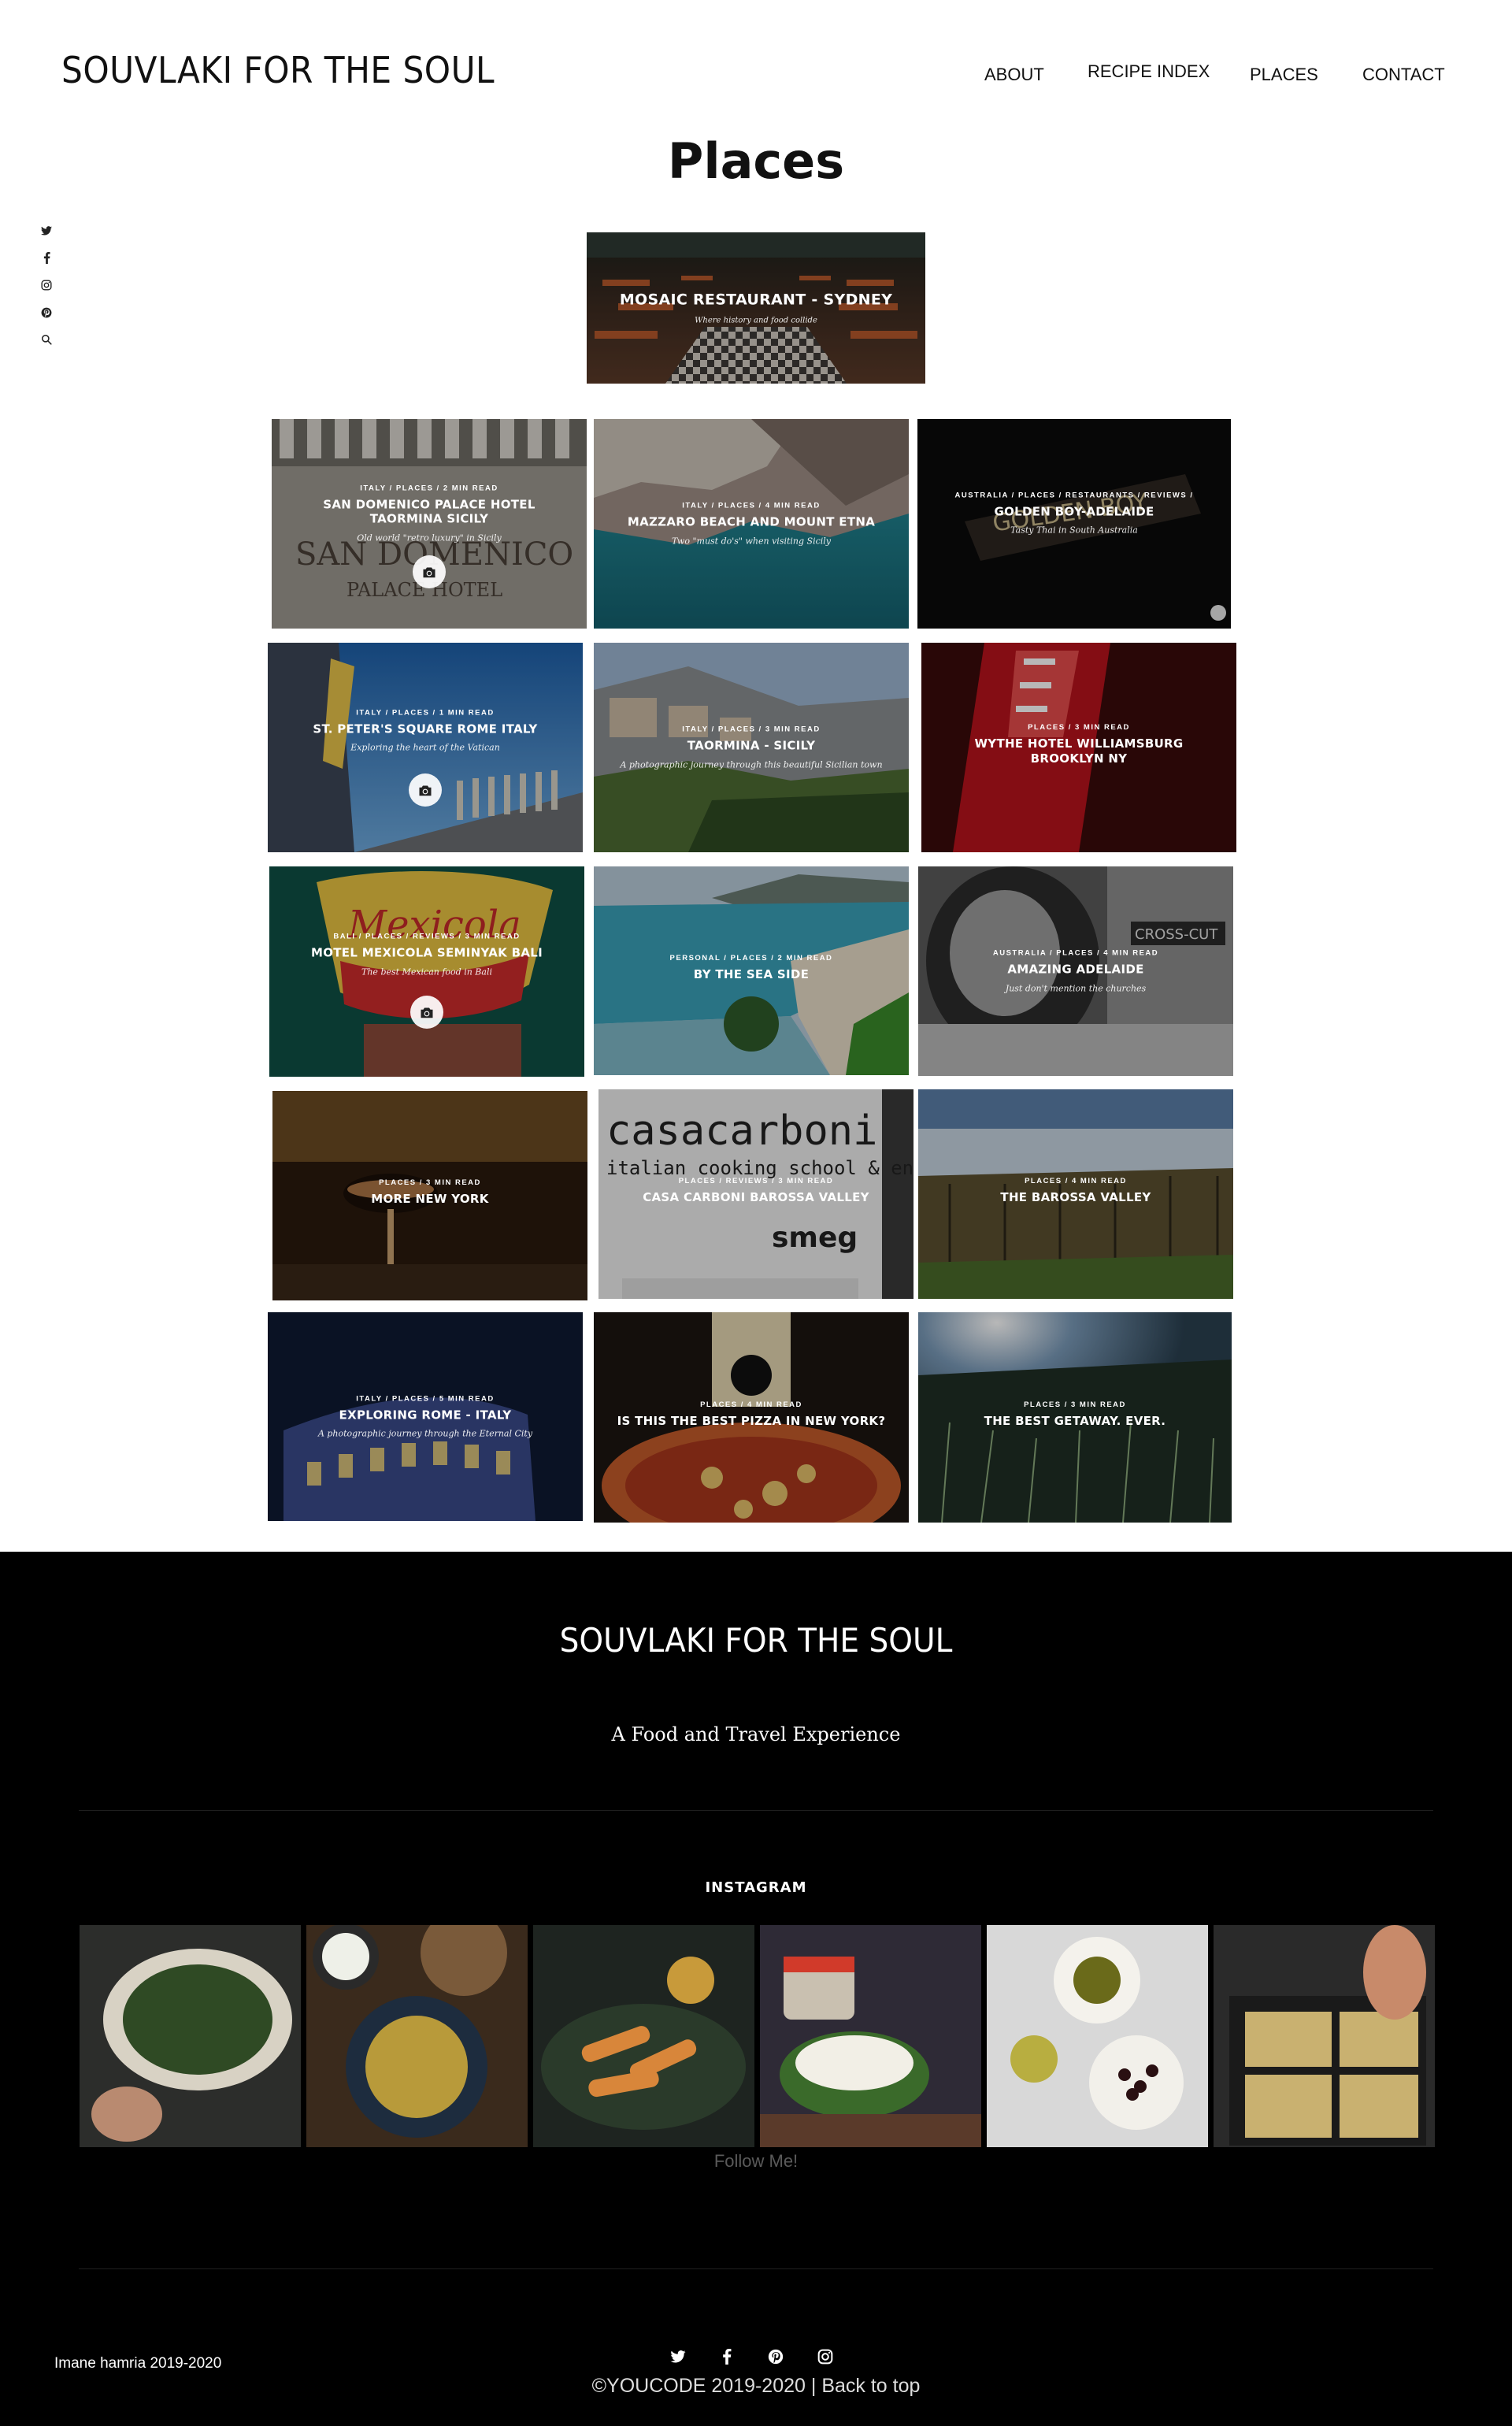 Image resolution: width=1512 pixels, height=2426 pixels. What do you see at coordinates (756, 1181) in the screenshot?
I see `post-meta: PLACES / REVIEWS / 3 MIN READ` at bounding box center [756, 1181].